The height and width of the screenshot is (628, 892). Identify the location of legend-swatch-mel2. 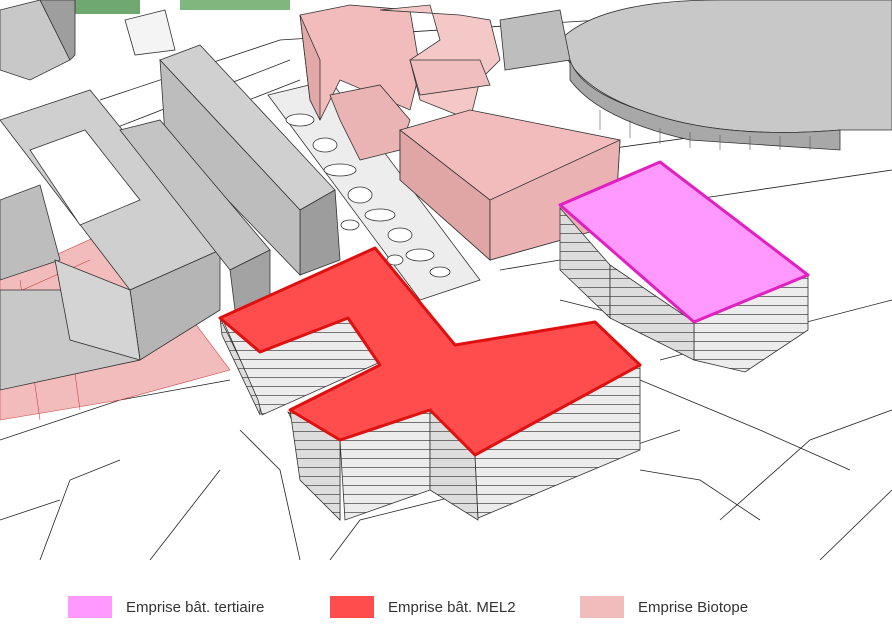
(352, 607).